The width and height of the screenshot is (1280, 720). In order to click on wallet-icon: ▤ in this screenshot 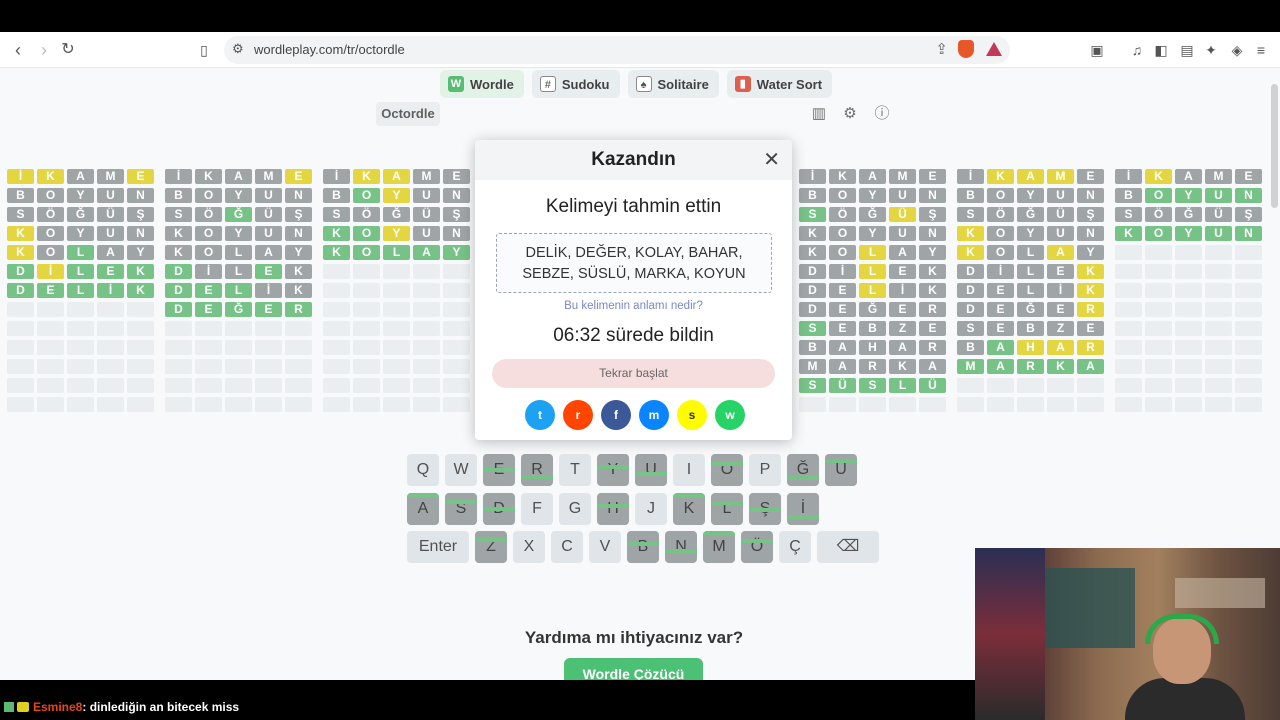, I will do `click(1187, 50)`.